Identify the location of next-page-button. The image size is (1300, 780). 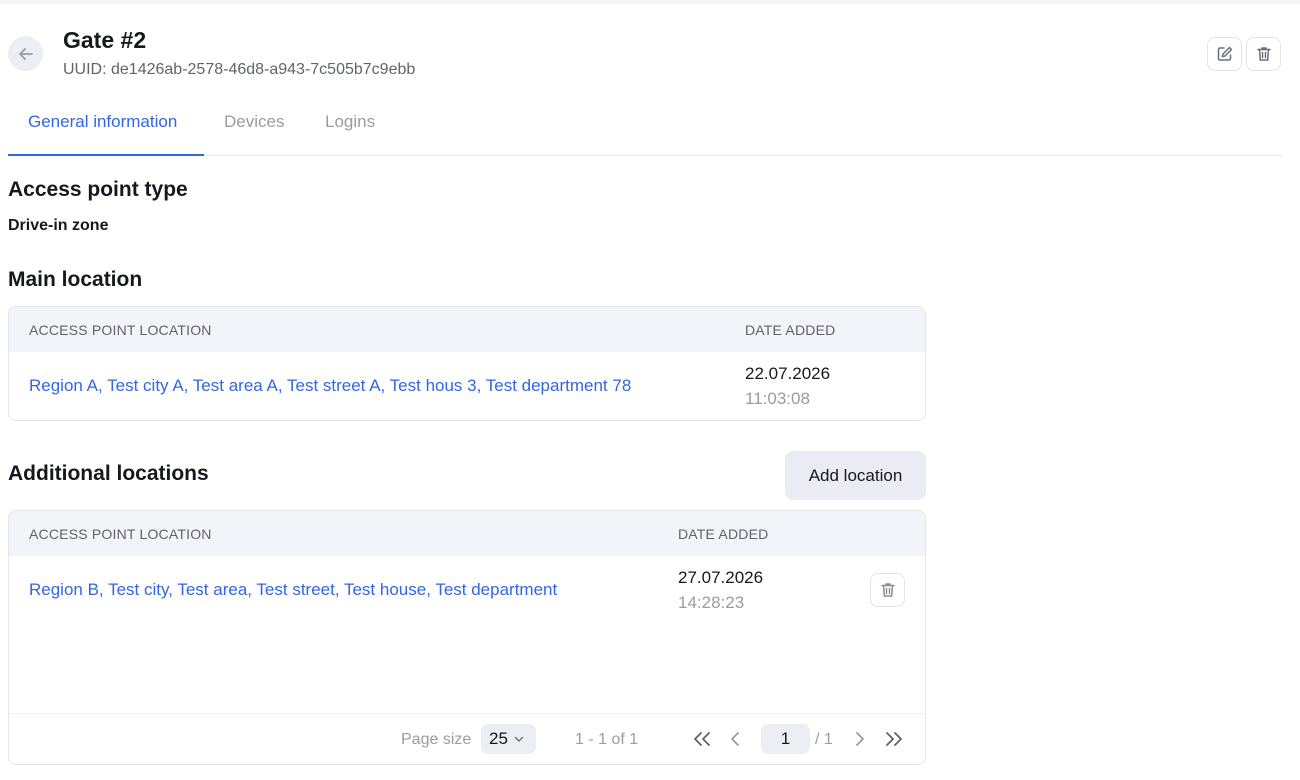
(860, 739).